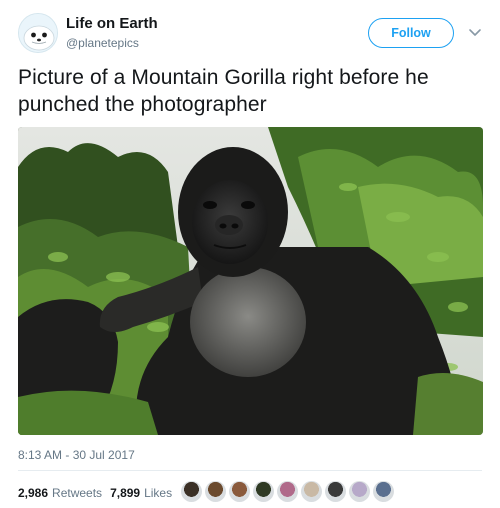 This screenshot has height=508, width=500. I want to click on likes-stat: 7,899 Likes, so click(141, 493).